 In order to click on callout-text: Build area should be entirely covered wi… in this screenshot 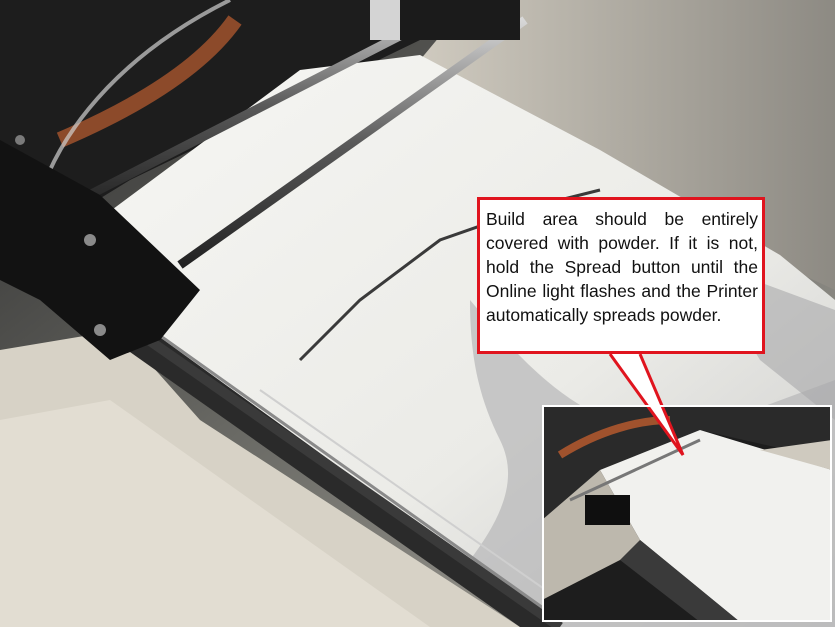, I will do `click(622, 267)`.